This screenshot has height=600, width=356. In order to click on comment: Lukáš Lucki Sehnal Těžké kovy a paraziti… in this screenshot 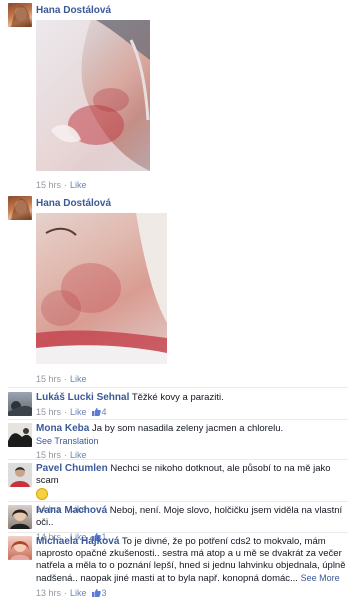, I will do `click(178, 405)`.